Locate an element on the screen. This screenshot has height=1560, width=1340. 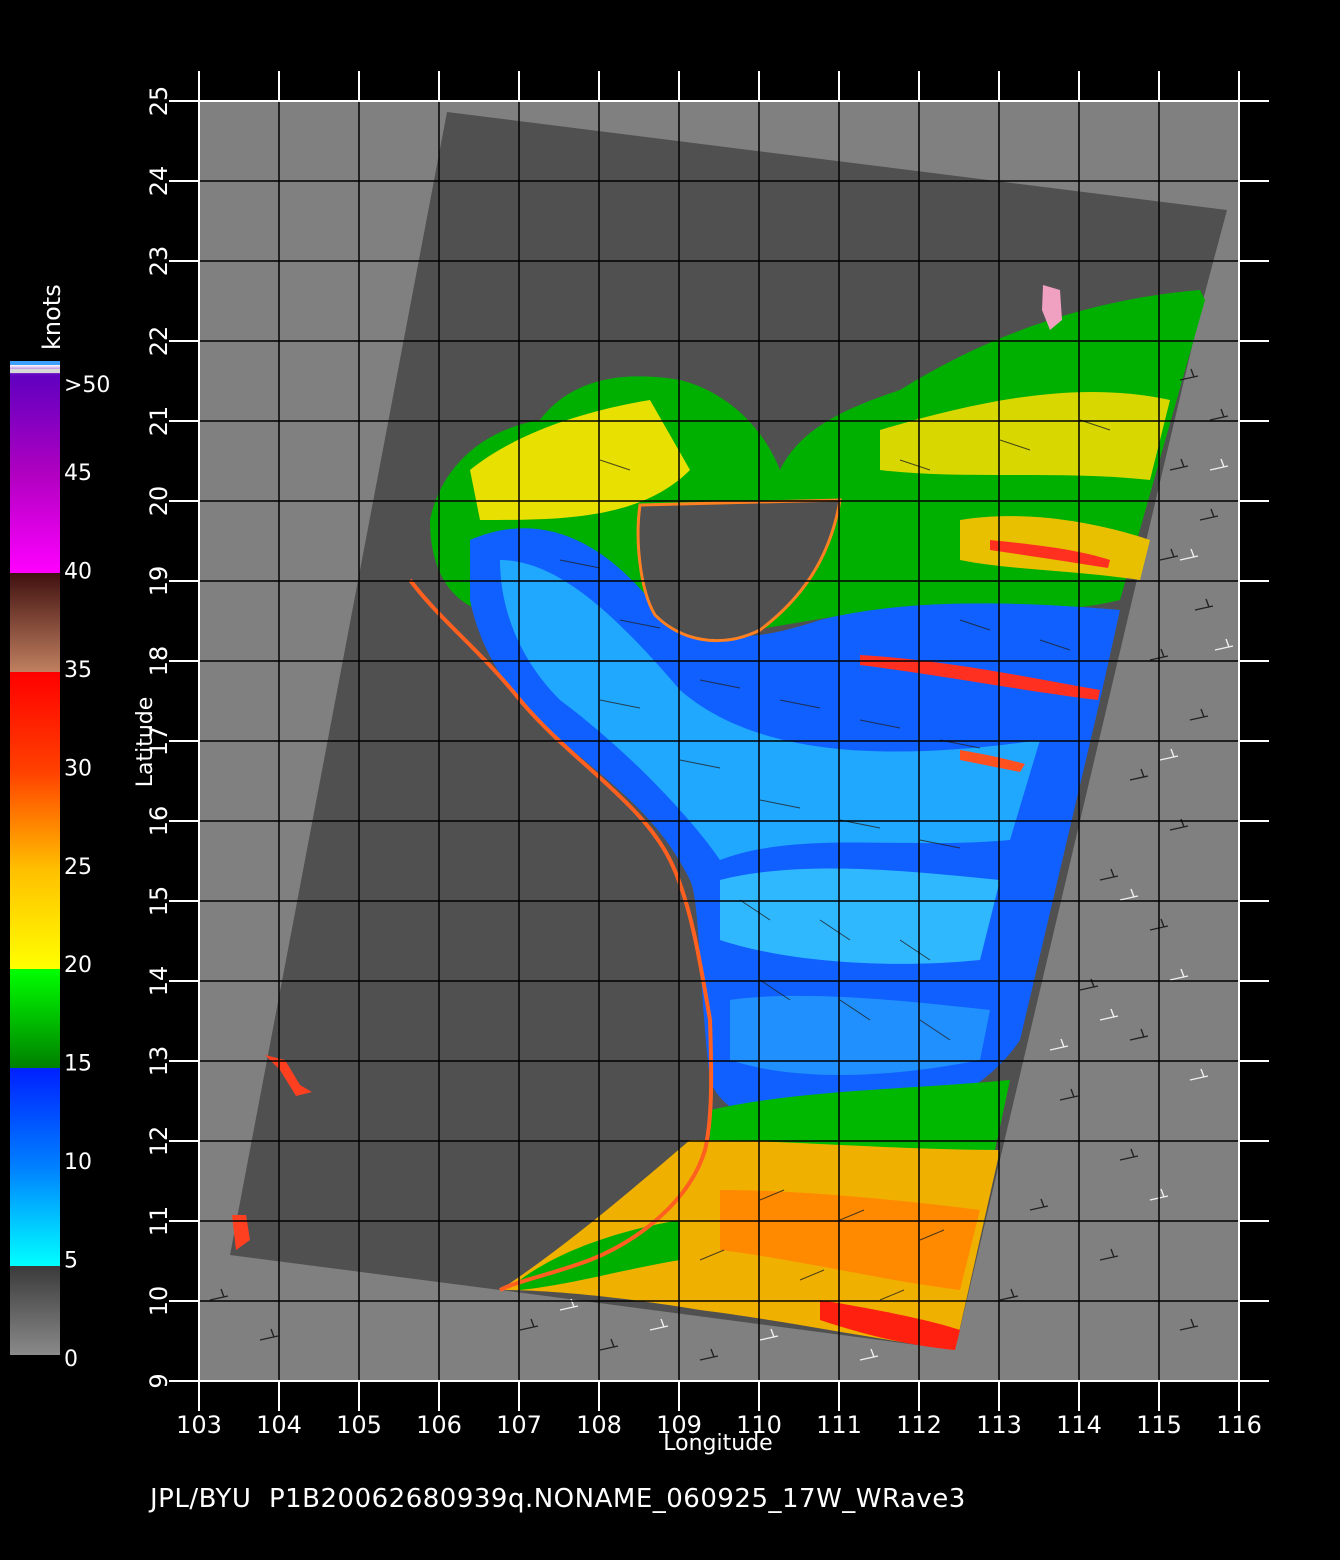
lat-tick-label: 15 is located at coordinates (159, 901).